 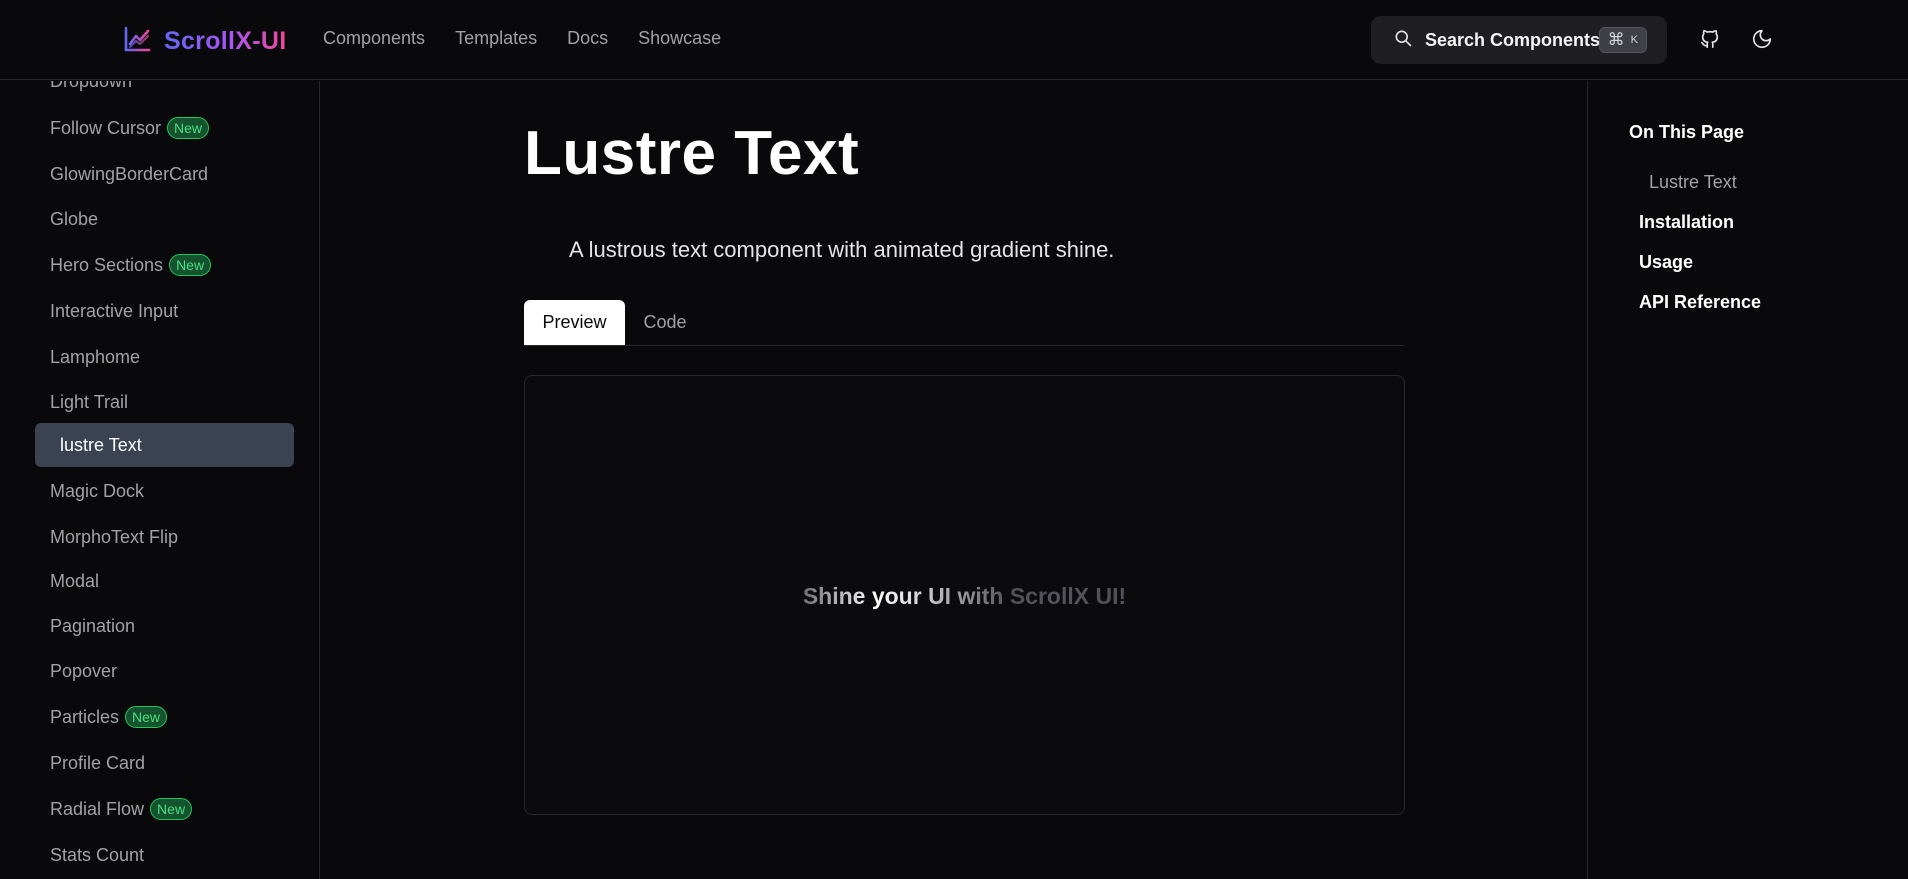 What do you see at coordinates (74, 218) in the screenshot?
I see `sidebar-item-label: Globe` at bounding box center [74, 218].